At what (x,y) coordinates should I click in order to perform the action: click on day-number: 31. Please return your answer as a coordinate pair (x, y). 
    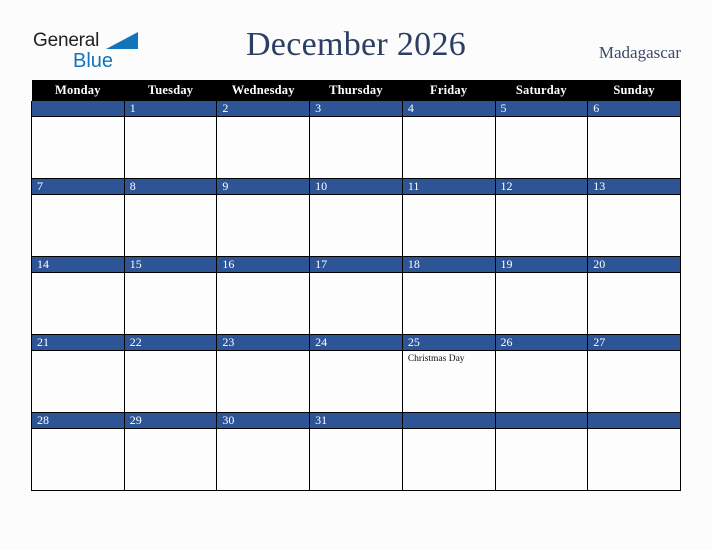
    Looking at the image, I should click on (356, 421).